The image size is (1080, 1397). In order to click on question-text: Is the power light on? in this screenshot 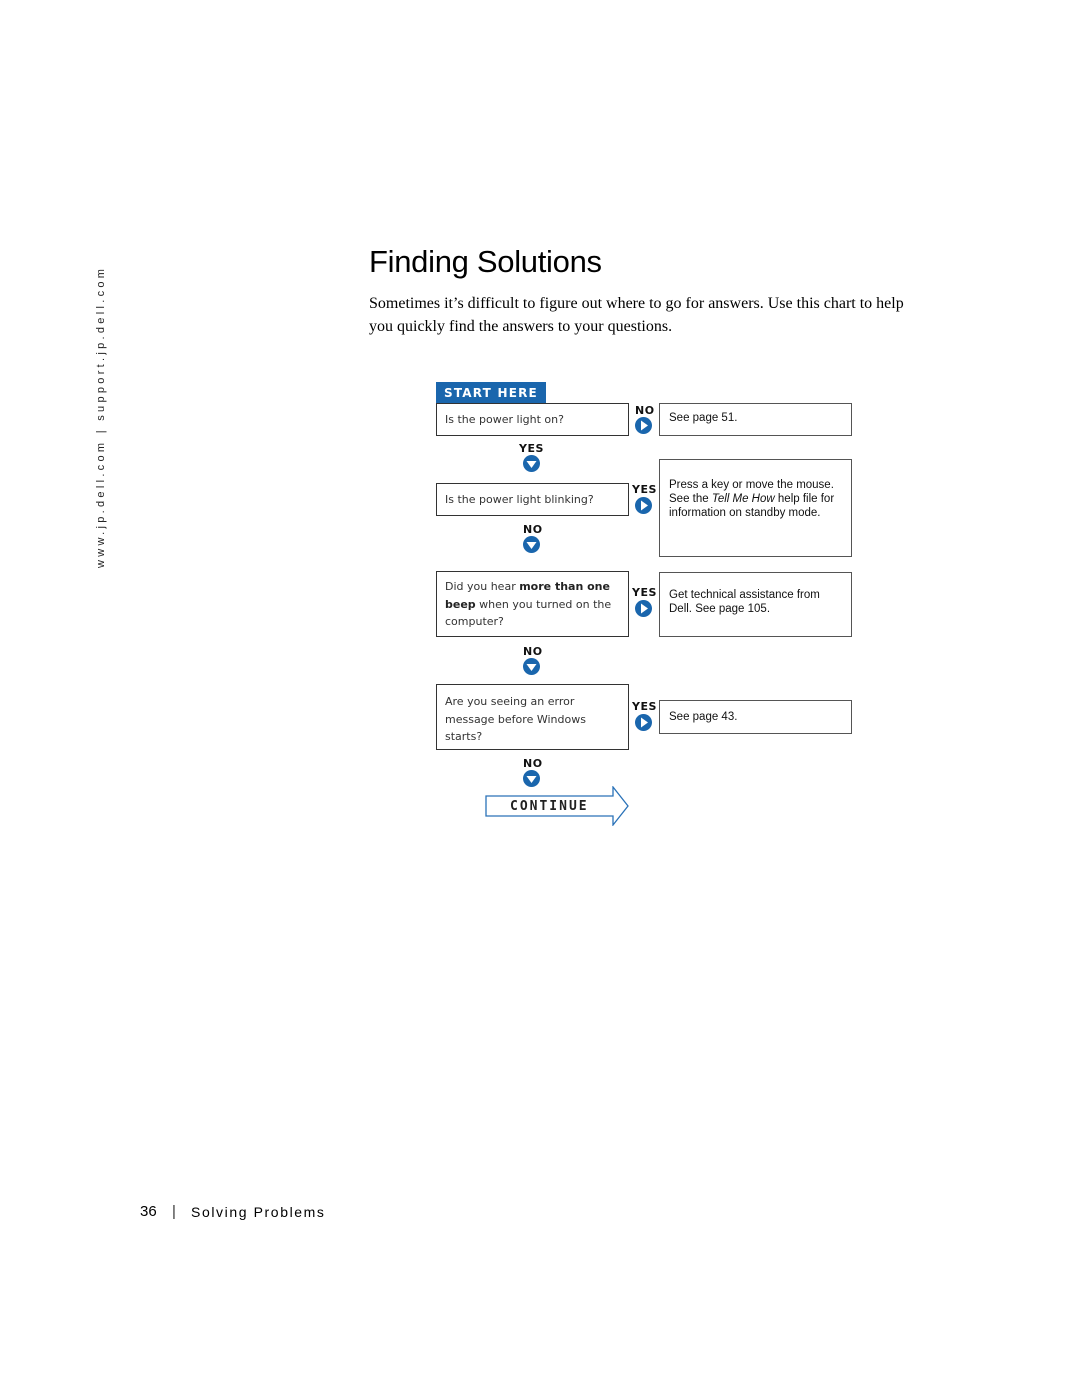, I will do `click(504, 419)`.